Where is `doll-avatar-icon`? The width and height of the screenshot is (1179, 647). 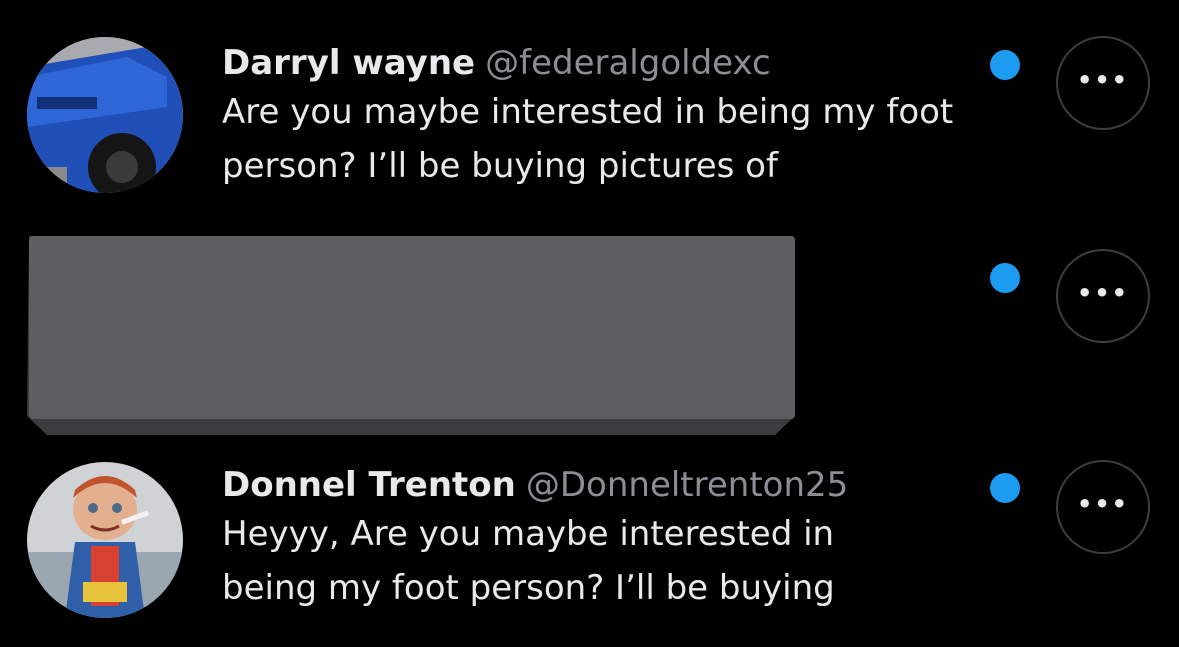
doll-avatar-icon is located at coordinates (105, 540).